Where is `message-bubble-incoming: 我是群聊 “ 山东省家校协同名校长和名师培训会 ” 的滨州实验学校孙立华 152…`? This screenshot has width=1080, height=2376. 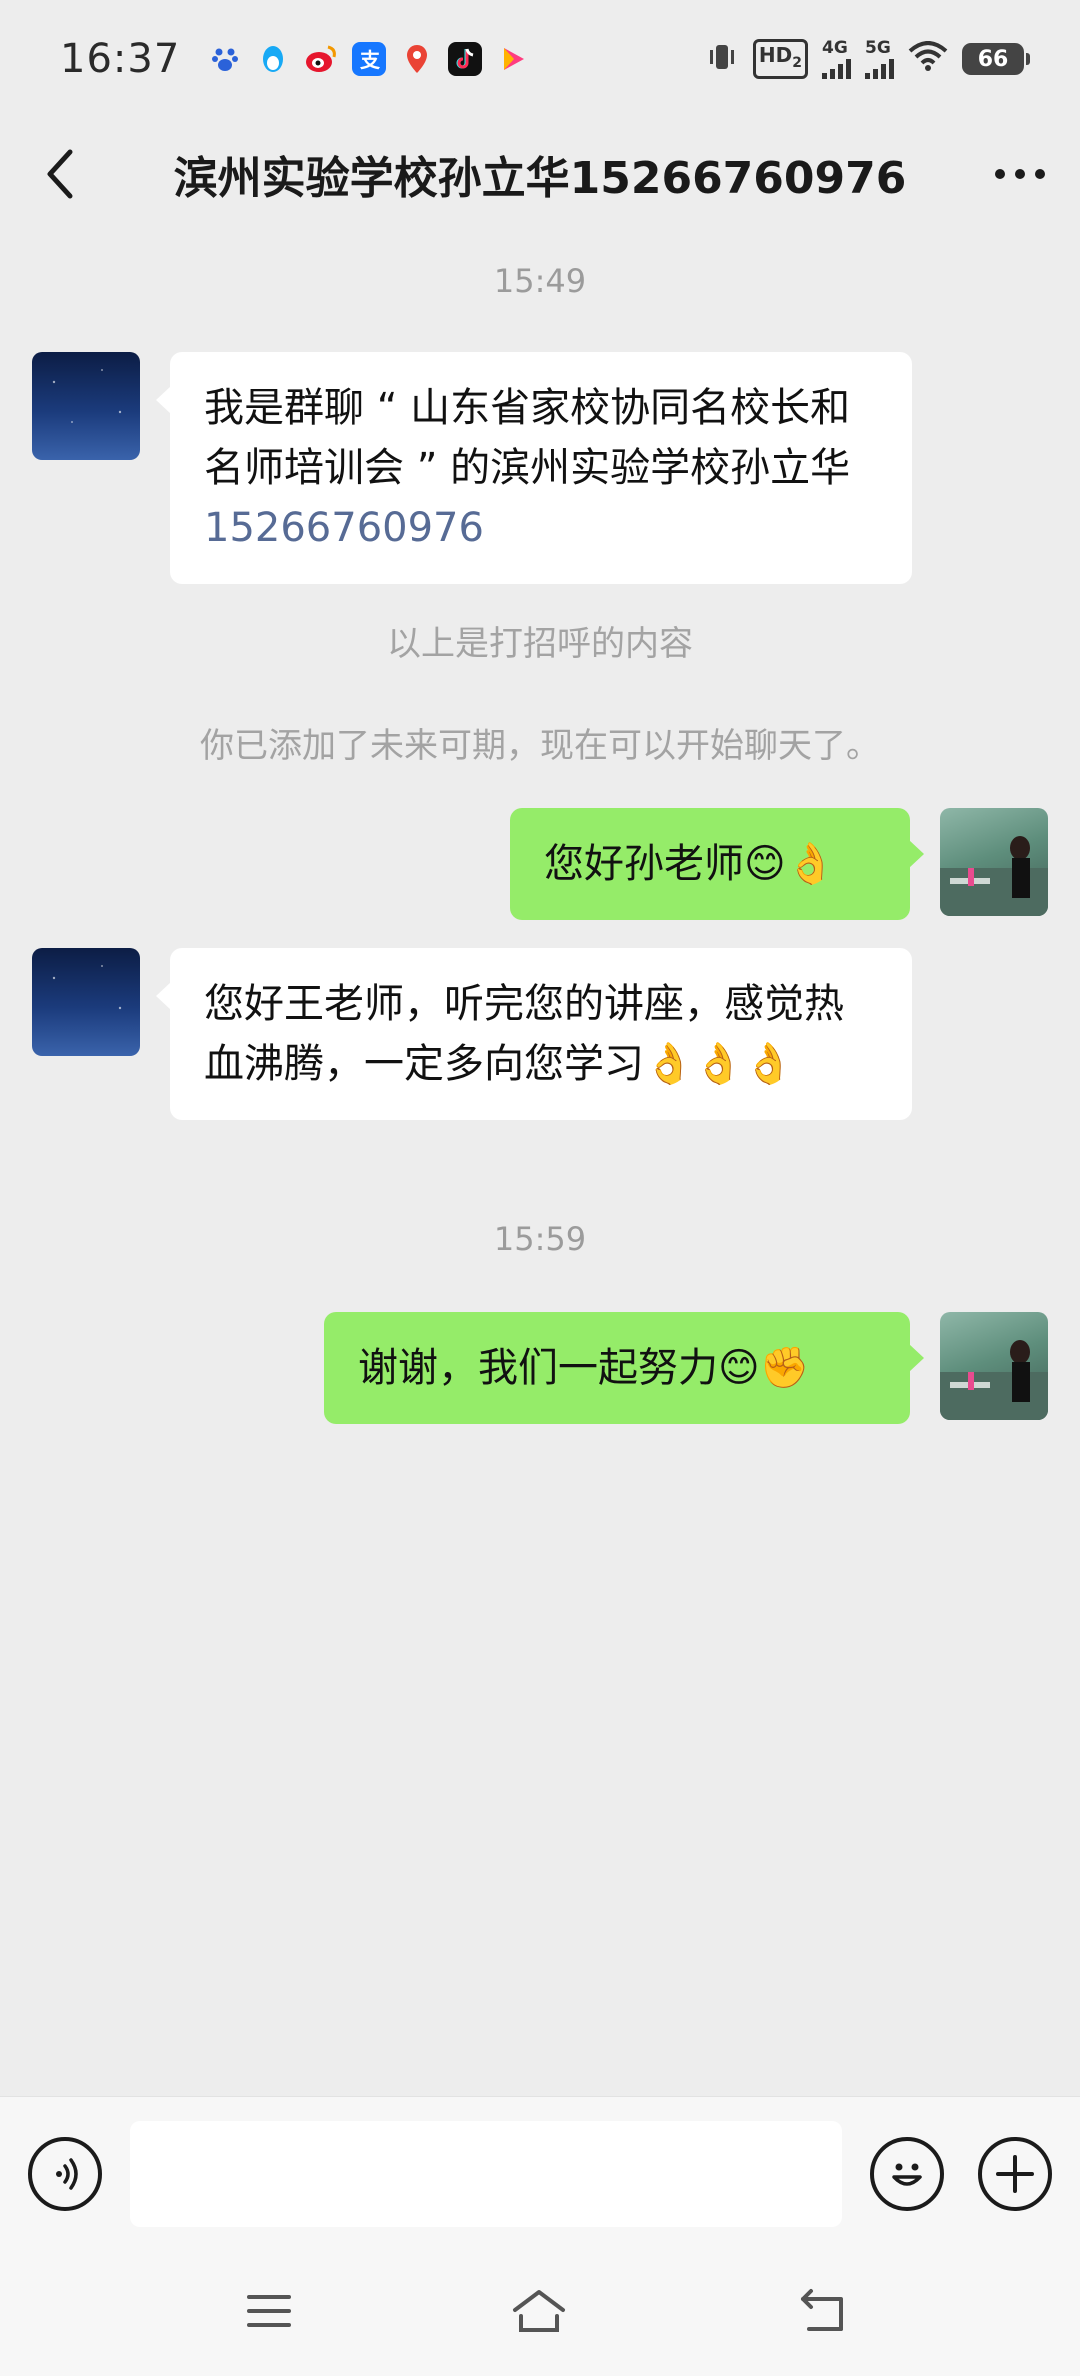
message-bubble-incoming: 我是群聊 “ 山东省家校协同名校长和名师培训会 ” 的滨州实验学校孙立华 152… is located at coordinates (534, 468).